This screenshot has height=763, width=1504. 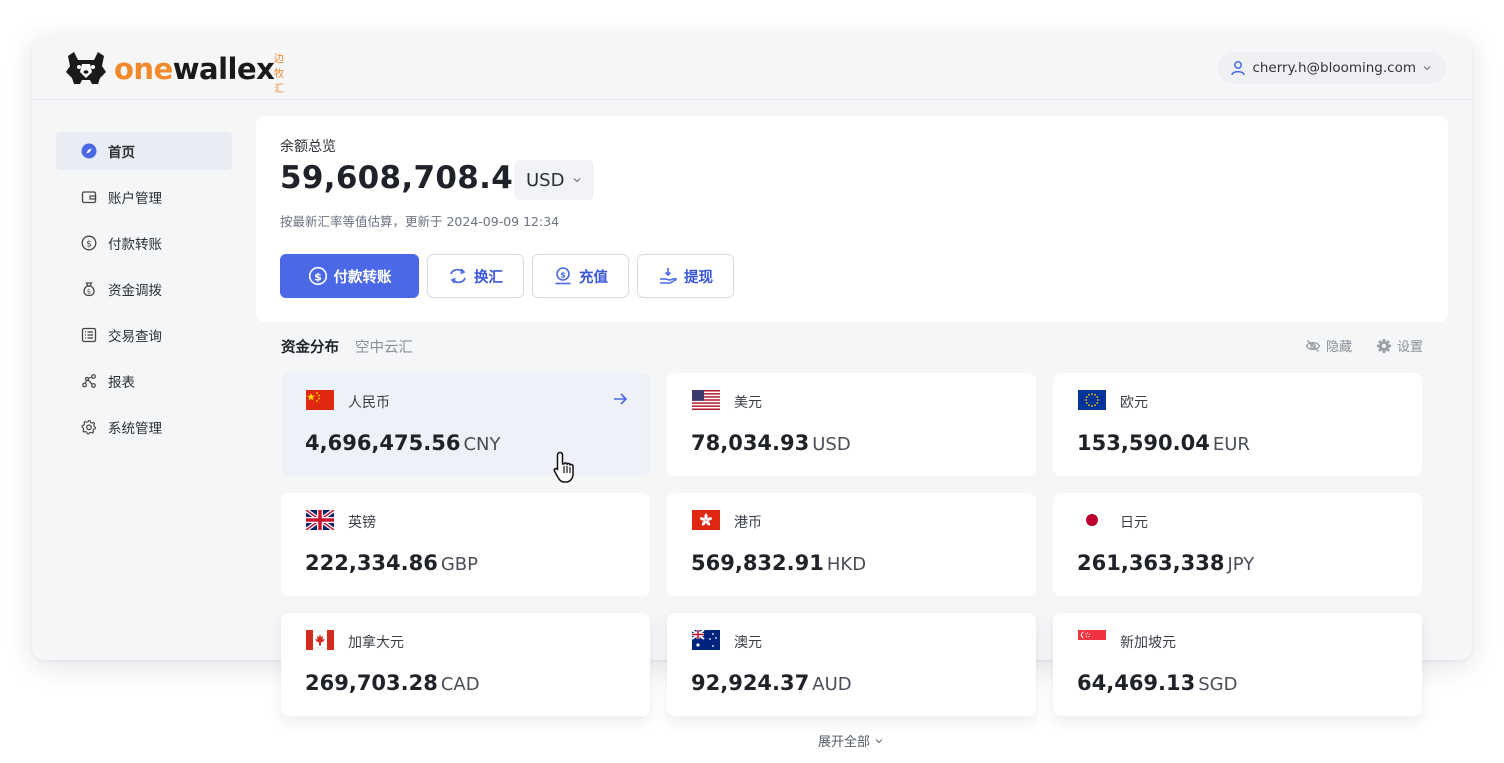 I want to click on currency-card-usd: 美元 78,034.93 USD, so click(x=851, y=424).